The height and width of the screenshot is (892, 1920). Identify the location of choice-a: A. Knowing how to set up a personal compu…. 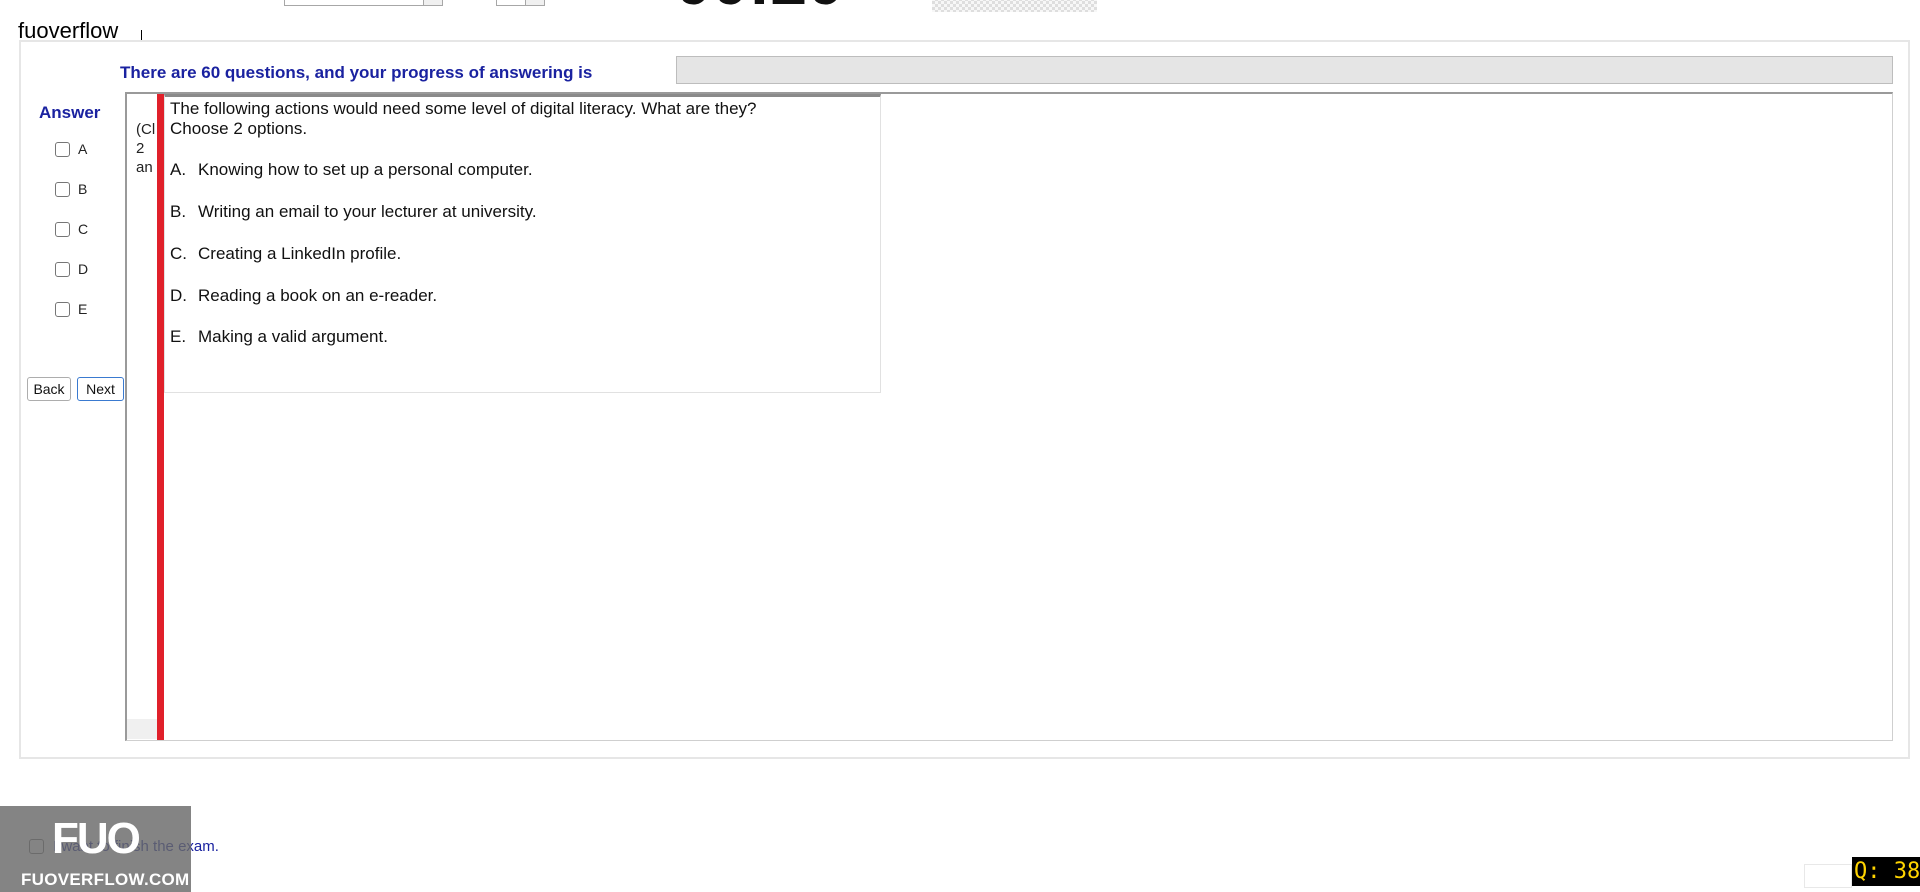
(351, 170).